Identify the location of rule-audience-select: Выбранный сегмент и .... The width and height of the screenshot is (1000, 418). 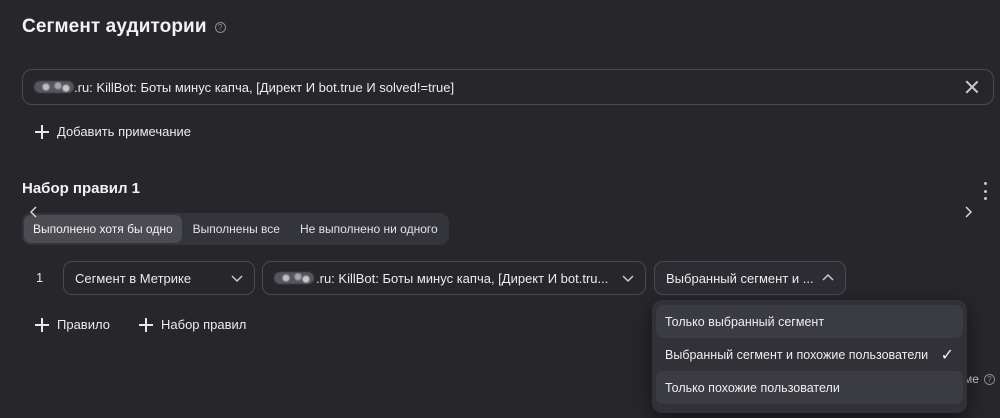
(750, 278).